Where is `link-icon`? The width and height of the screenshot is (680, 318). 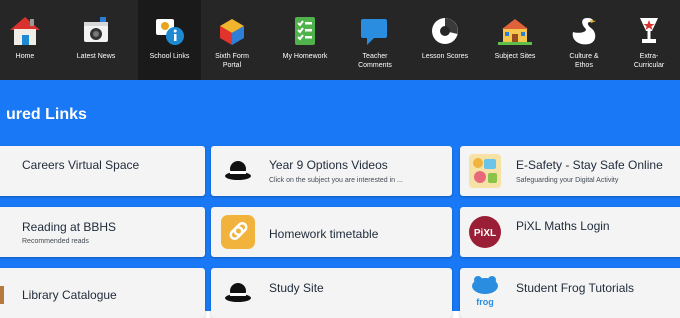
link-icon is located at coordinates (238, 232).